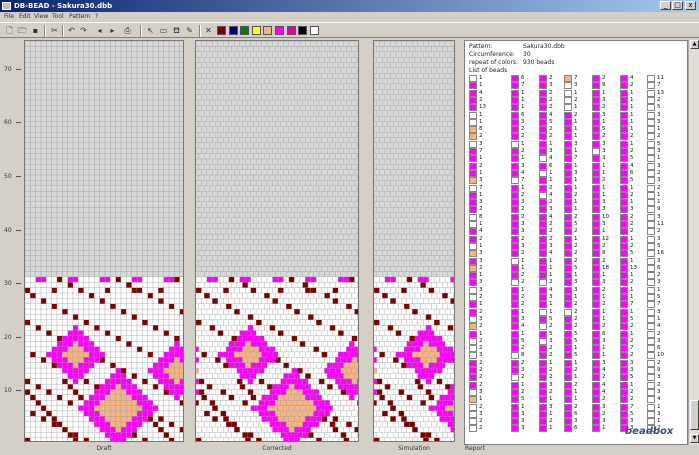  Describe the element at coordinates (54, 30) in the screenshot. I see `cut-icon: ✂` at that location.